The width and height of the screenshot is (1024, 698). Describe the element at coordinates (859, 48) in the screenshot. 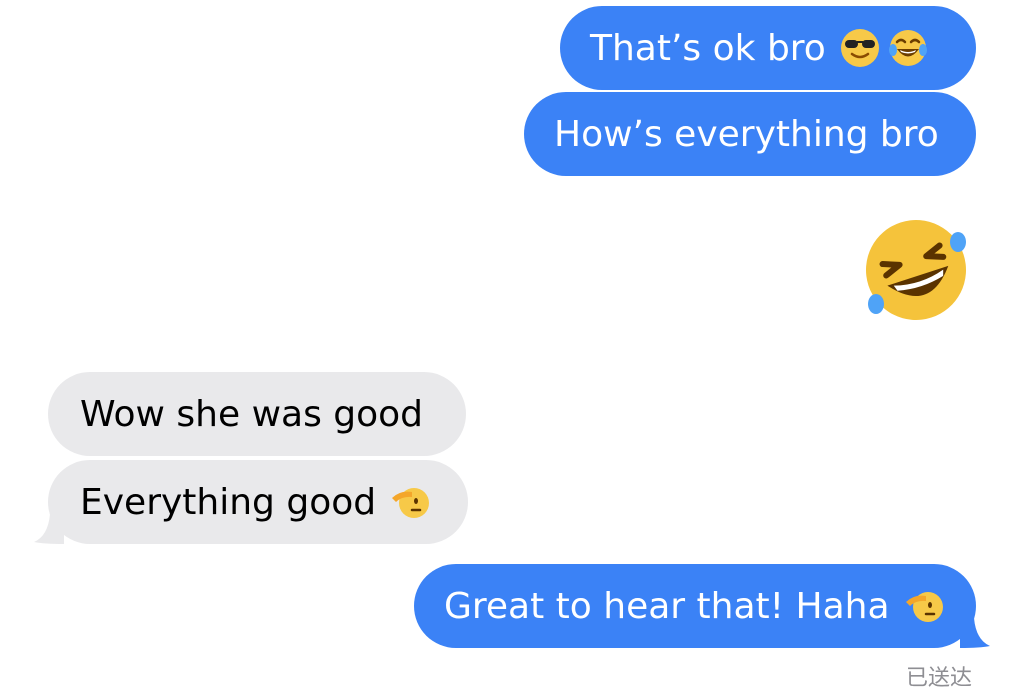

I see `smiling-face-with-sunglasses-icon` at that location.